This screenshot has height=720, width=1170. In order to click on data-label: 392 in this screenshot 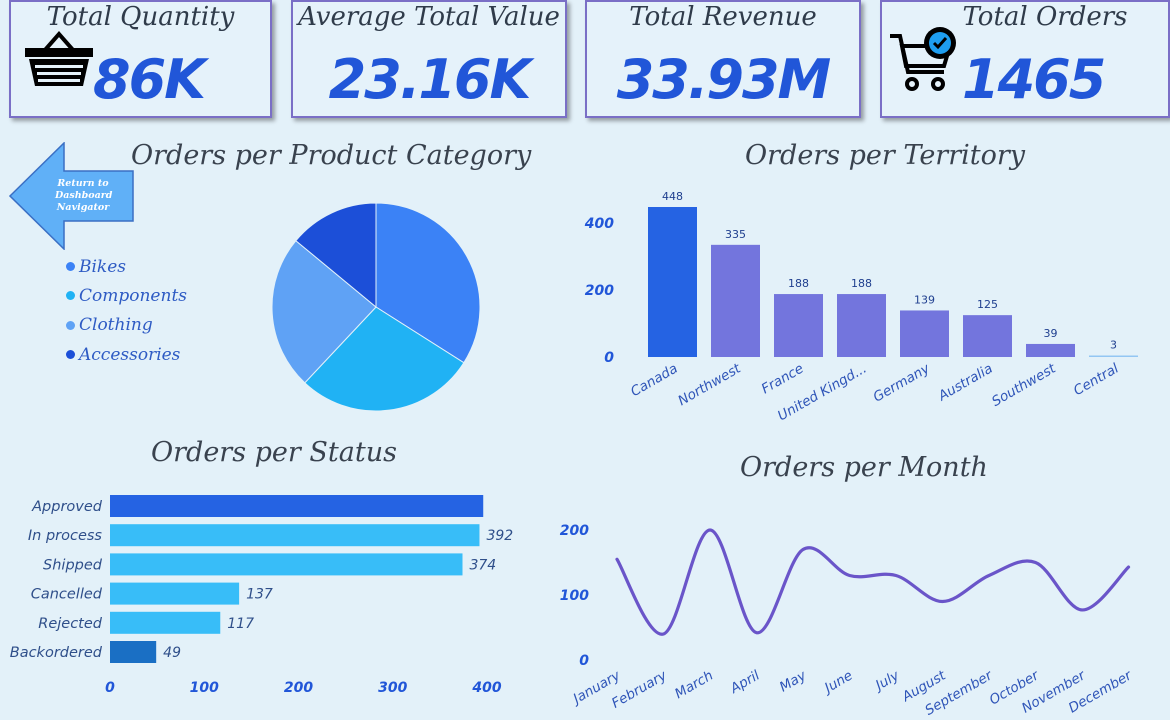, I will do `click(499, 536)`.